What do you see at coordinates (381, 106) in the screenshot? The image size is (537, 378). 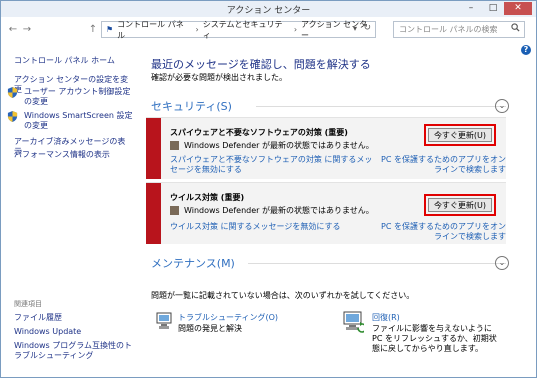 I see `security-divider` at bounding box center [381, 106].